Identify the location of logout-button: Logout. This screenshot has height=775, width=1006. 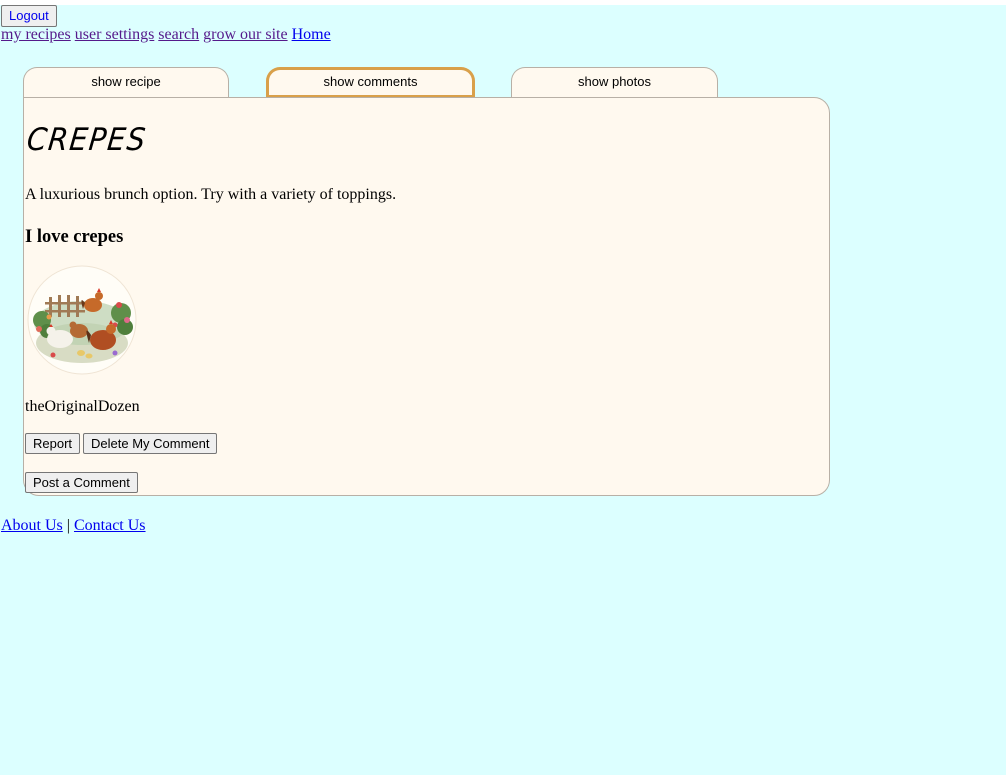
(29, 16).